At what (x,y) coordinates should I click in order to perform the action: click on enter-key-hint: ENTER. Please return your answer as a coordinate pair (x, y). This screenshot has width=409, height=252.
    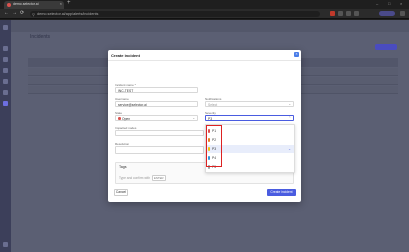
    Looking at the image, I should click on (159, 178).